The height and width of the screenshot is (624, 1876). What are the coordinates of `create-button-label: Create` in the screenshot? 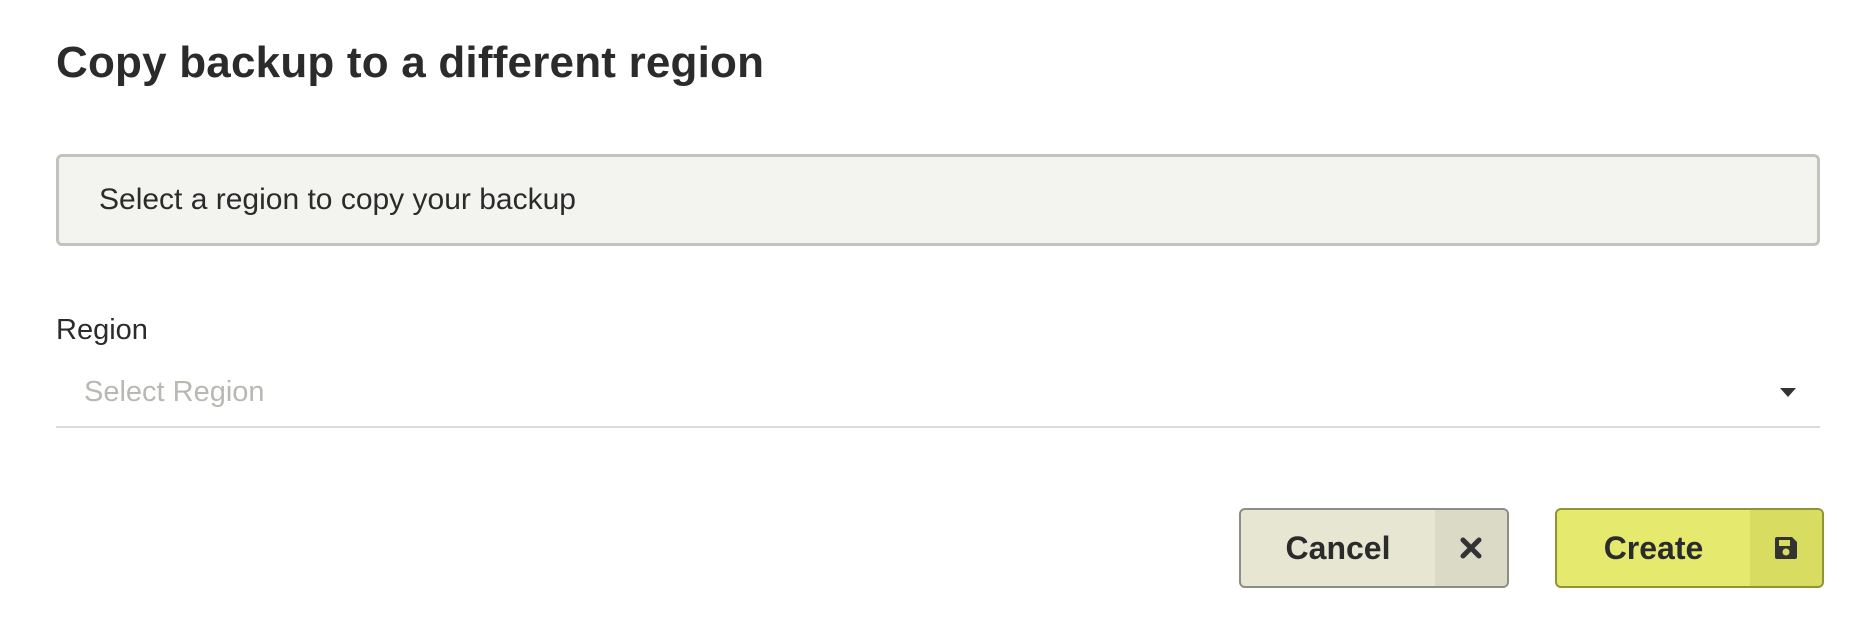 It's located at (1653, 547).